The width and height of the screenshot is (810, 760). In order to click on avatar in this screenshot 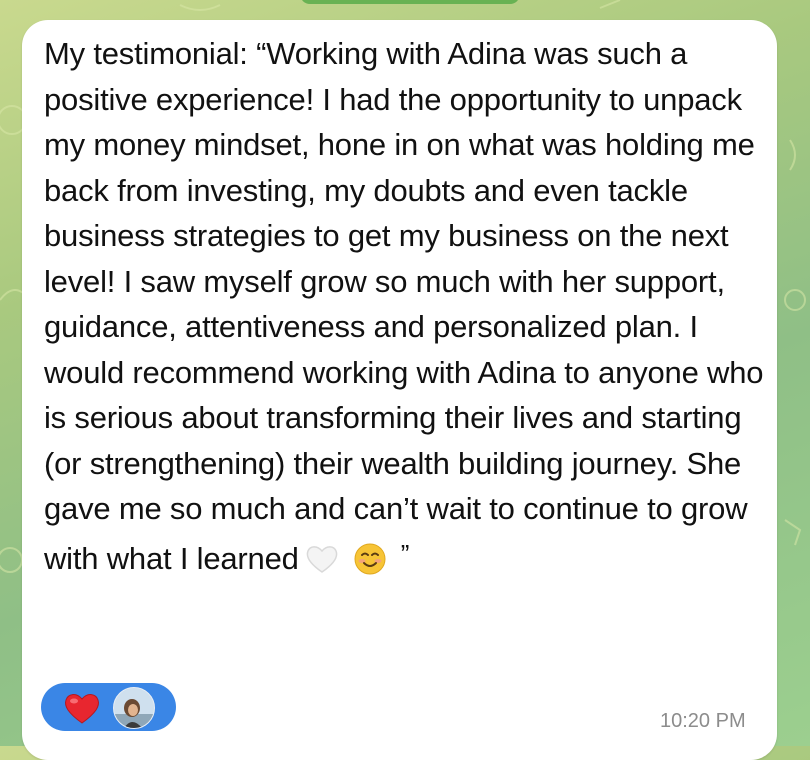, I will do `click(134, 708)`.